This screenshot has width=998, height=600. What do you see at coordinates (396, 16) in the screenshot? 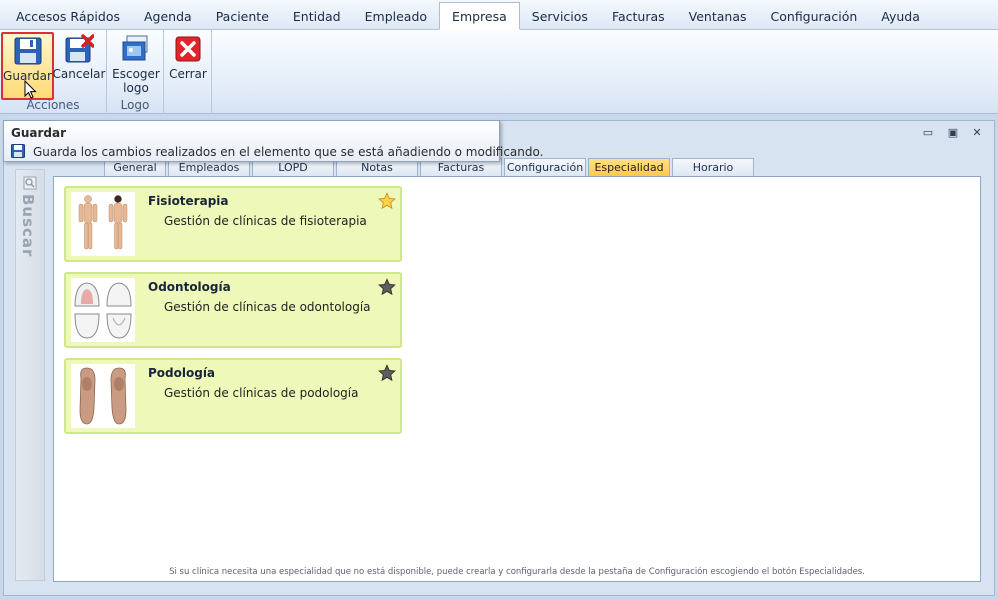
I see `menu-tab-empleado: Empleado` at bounding box center [396, 16].